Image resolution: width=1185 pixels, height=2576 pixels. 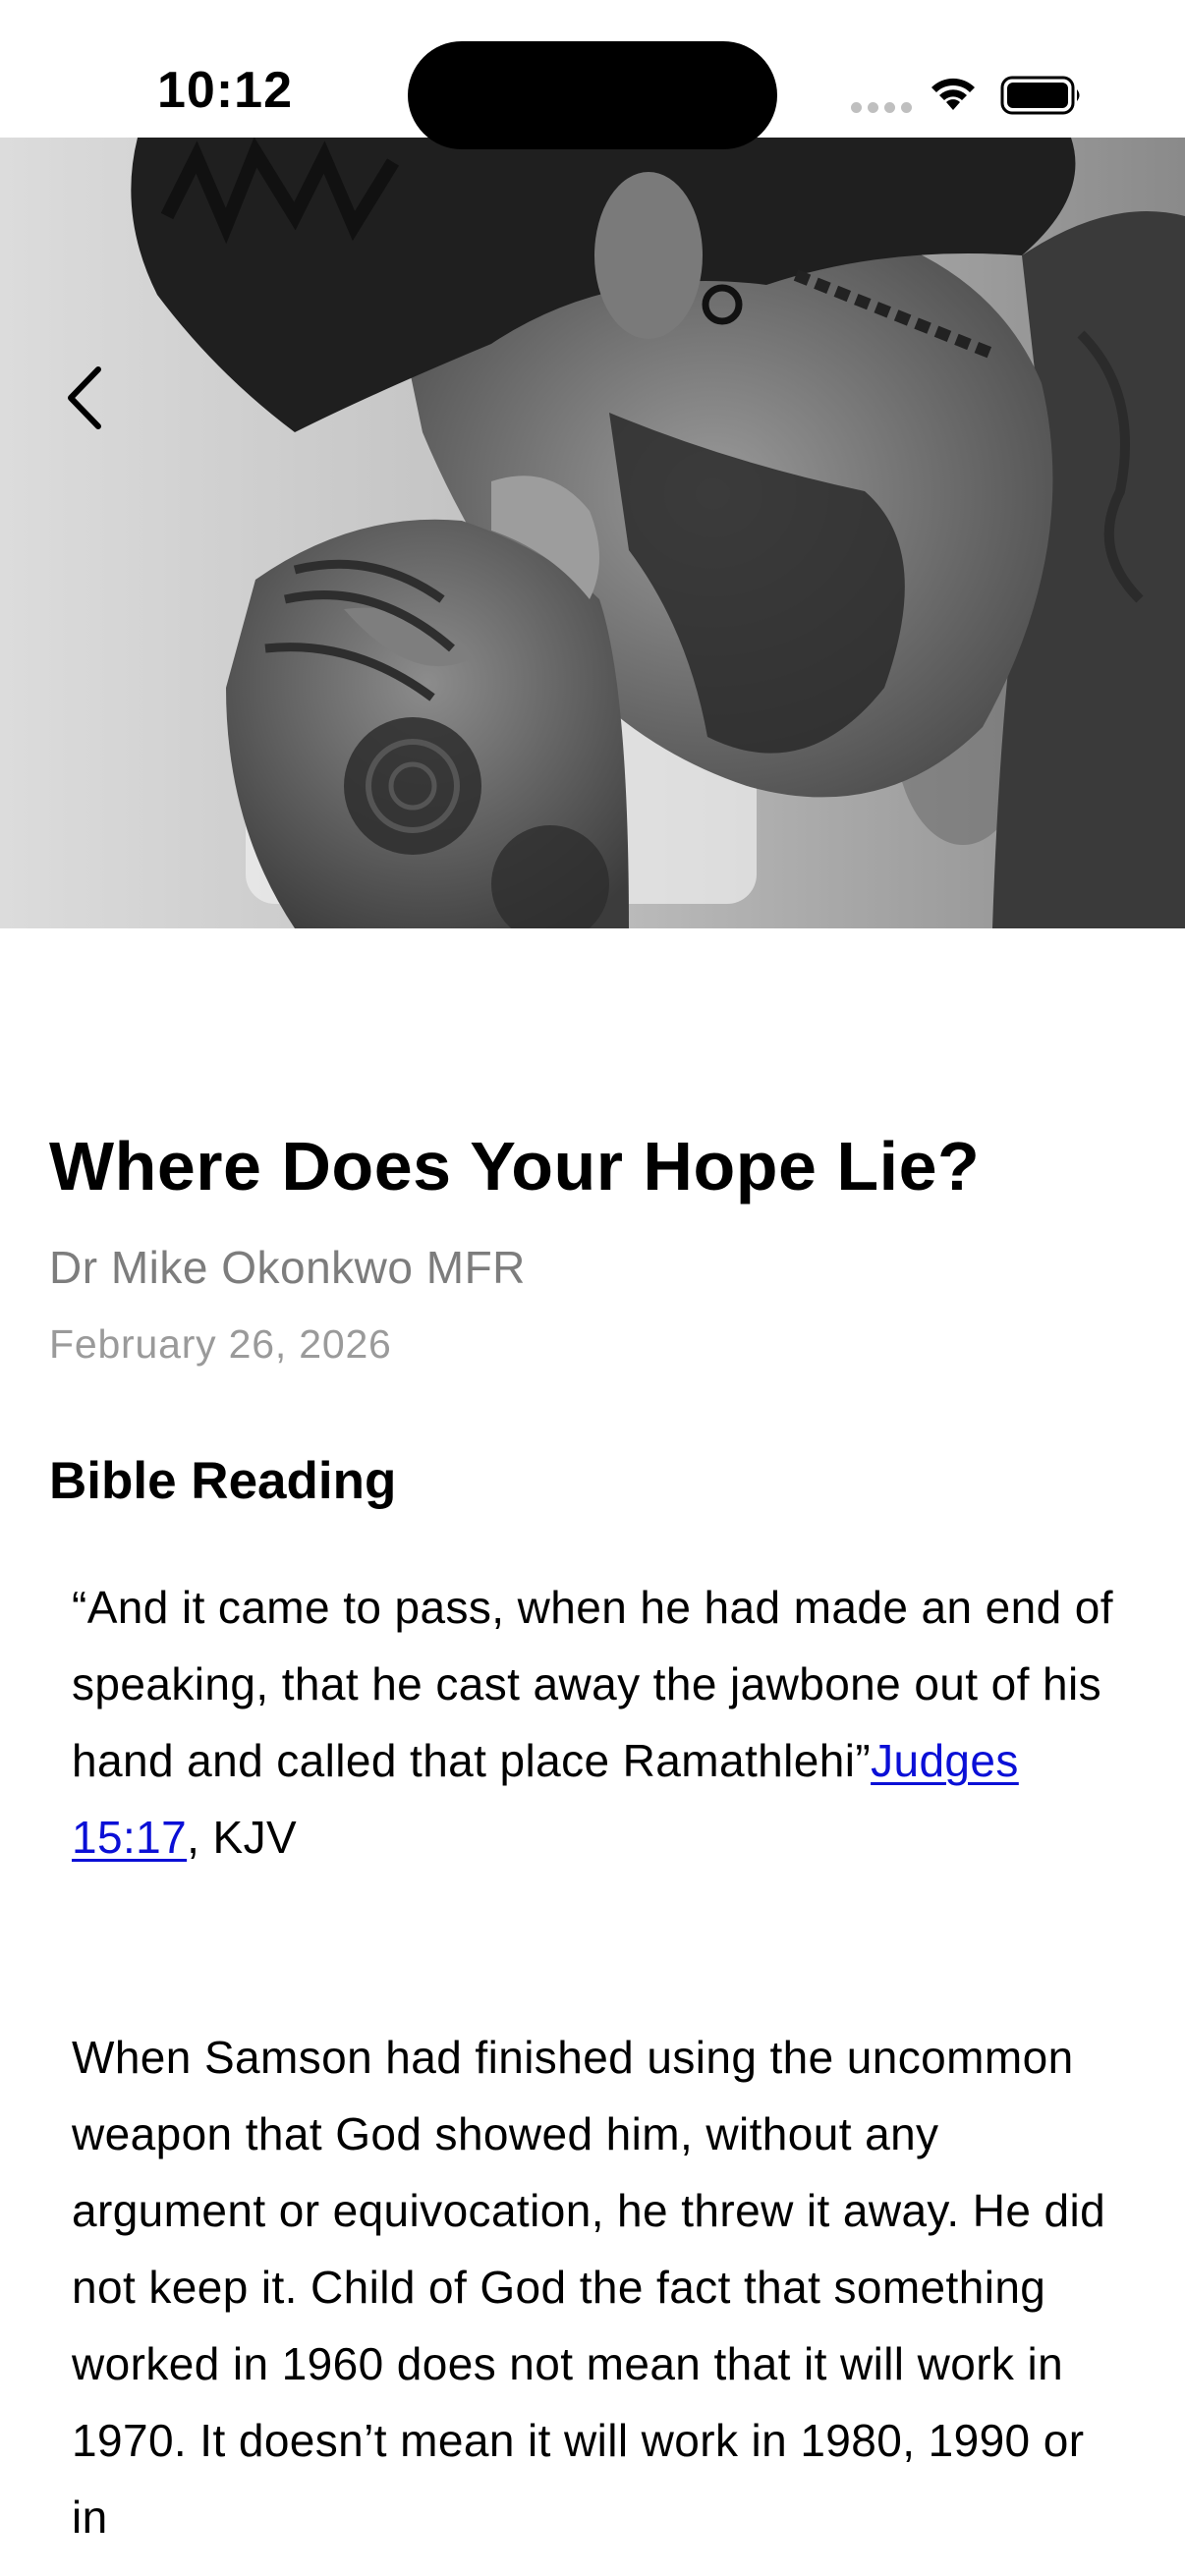 I want to click on chevron-left-icon, so click(x=84, y=397).